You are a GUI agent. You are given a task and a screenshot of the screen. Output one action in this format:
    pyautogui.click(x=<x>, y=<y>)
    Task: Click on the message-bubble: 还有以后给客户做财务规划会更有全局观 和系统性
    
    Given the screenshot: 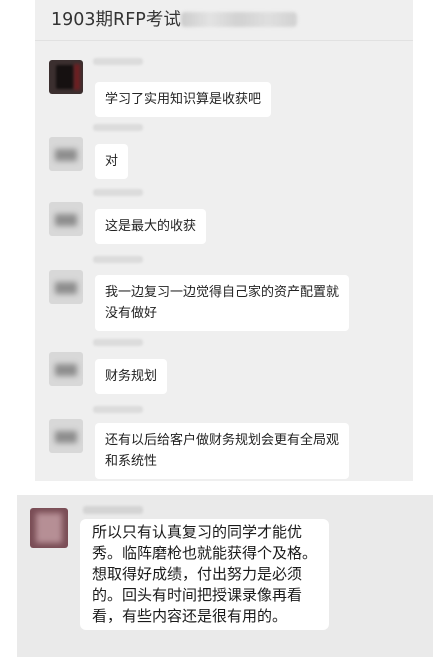 What is the action you would take?
    pyautogui.click(x=222, y=451)
    